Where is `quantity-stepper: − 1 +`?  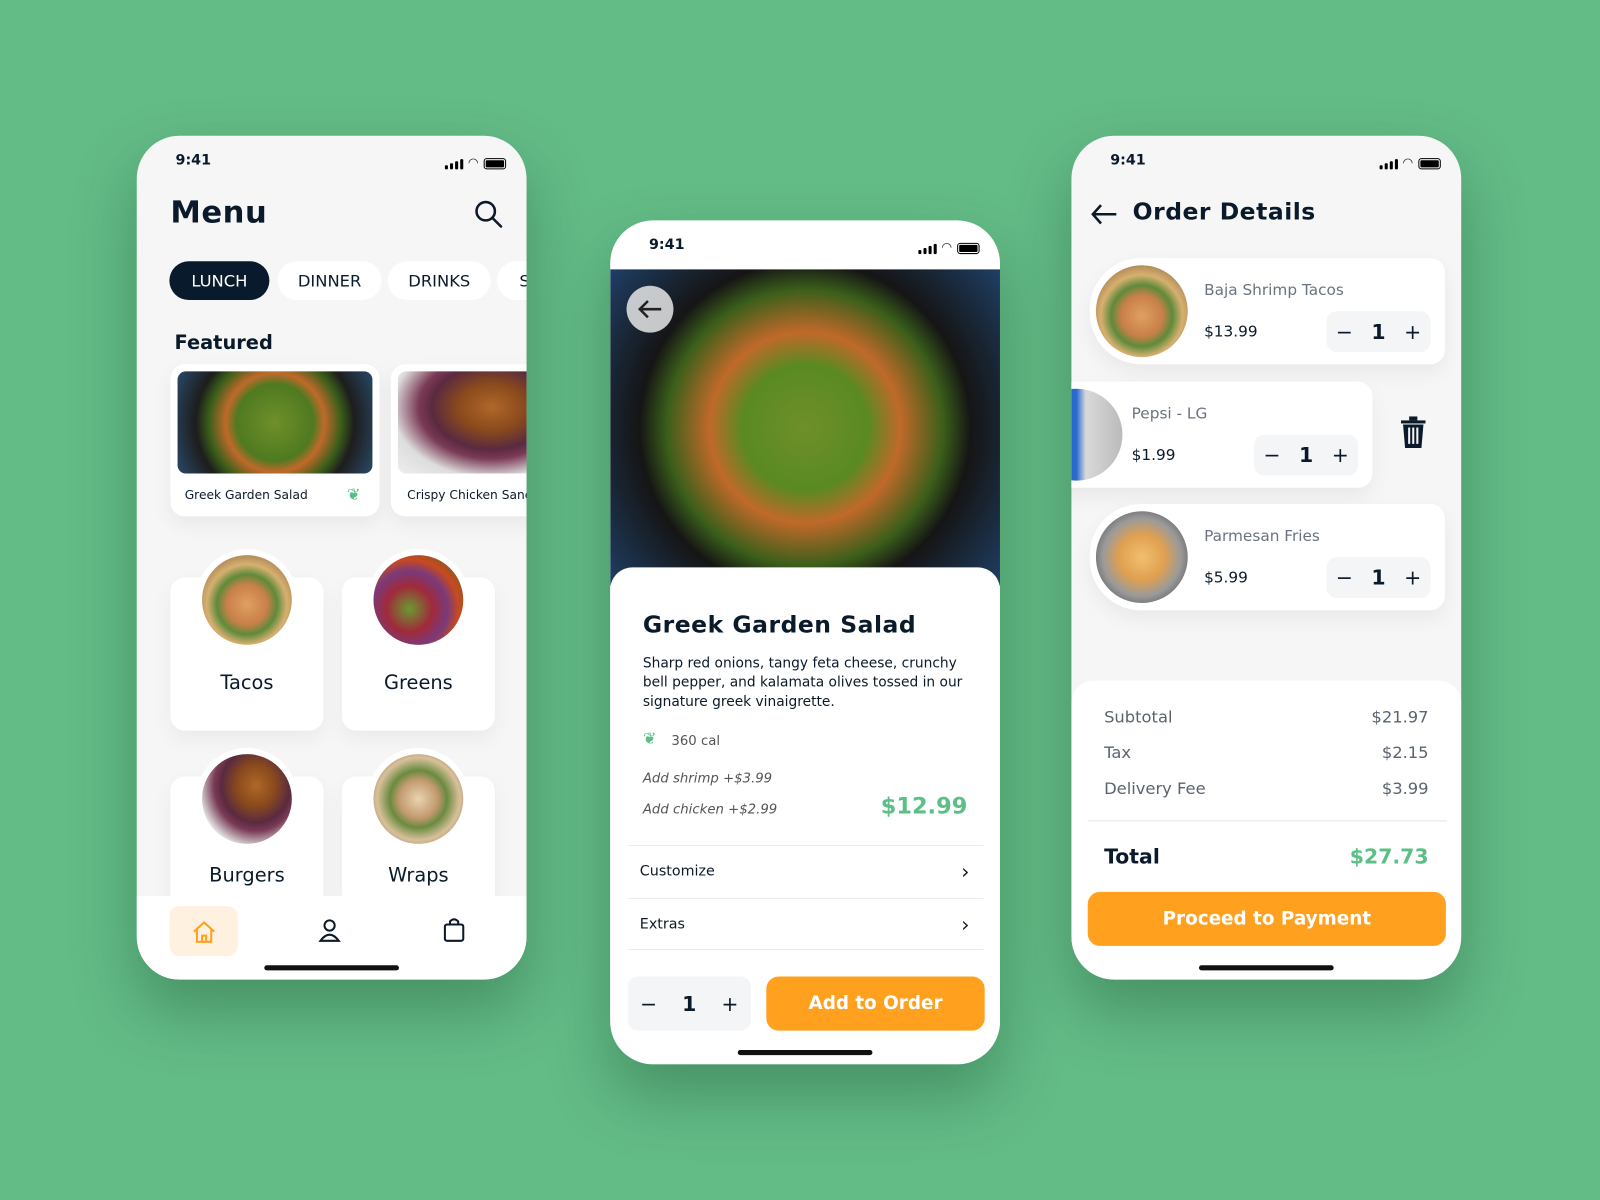 quantity-stepper: − 1 + is located at coordinates (689, 1003).